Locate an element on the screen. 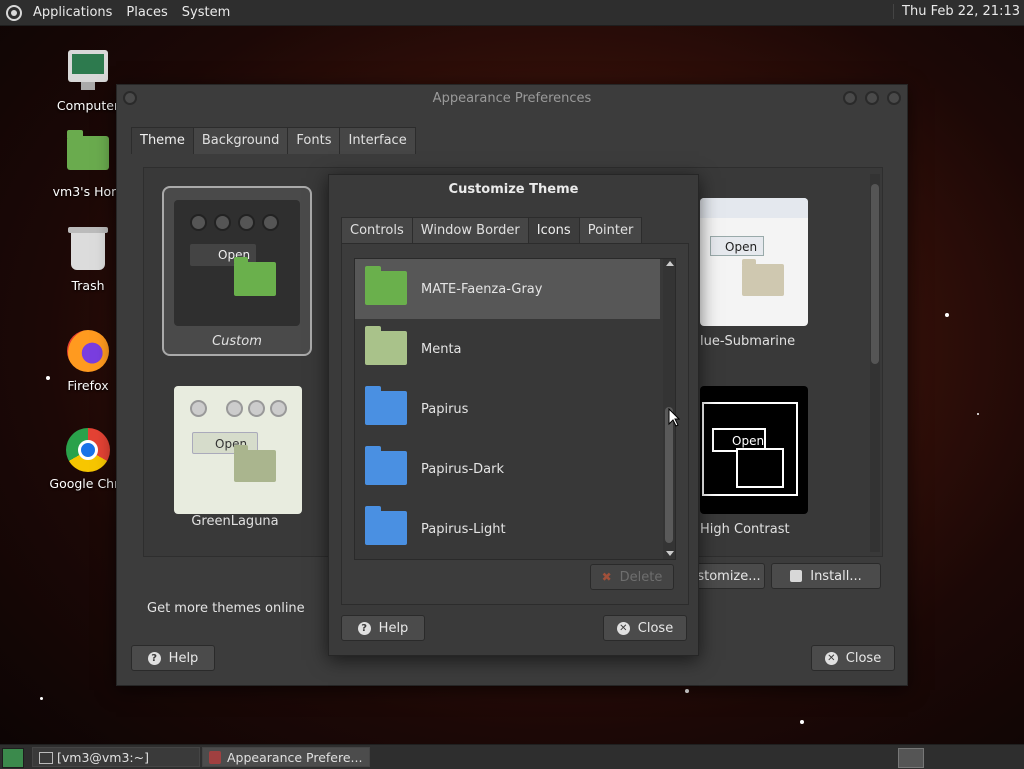 The width and height of the screenshot is (1024, 769). tab-window-border: Window Border is located at coordinates (470, 230).